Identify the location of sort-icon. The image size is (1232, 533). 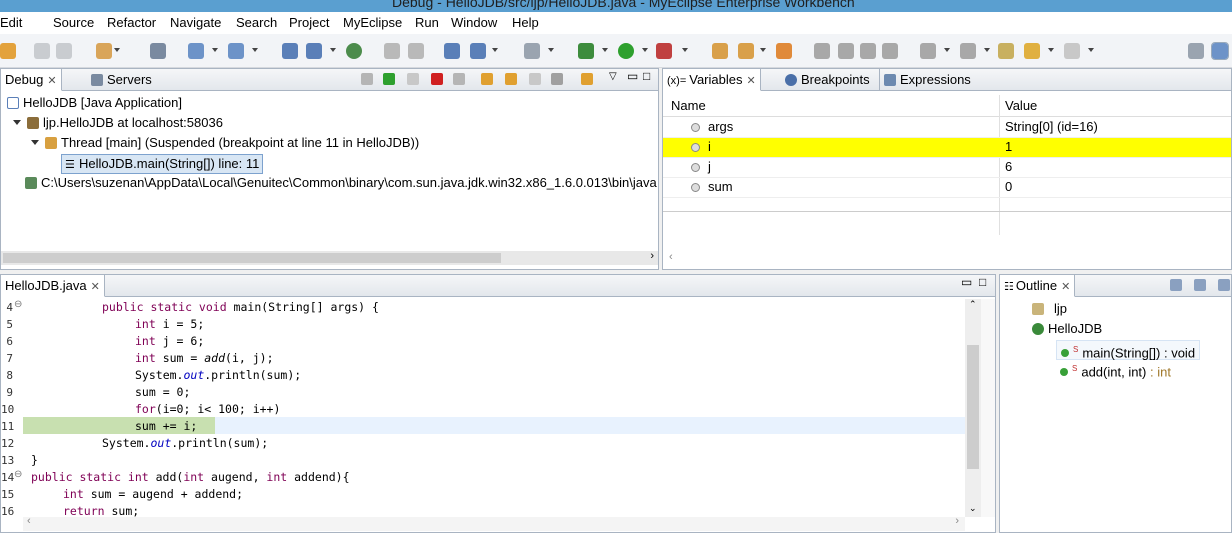
(1176, 285).